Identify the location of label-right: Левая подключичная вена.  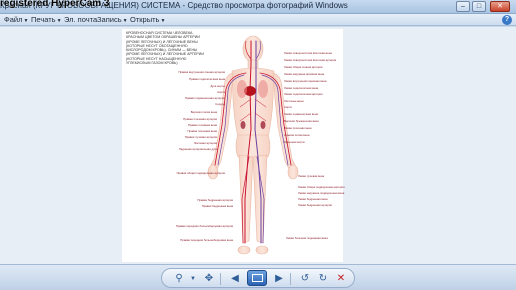
(301, 88).